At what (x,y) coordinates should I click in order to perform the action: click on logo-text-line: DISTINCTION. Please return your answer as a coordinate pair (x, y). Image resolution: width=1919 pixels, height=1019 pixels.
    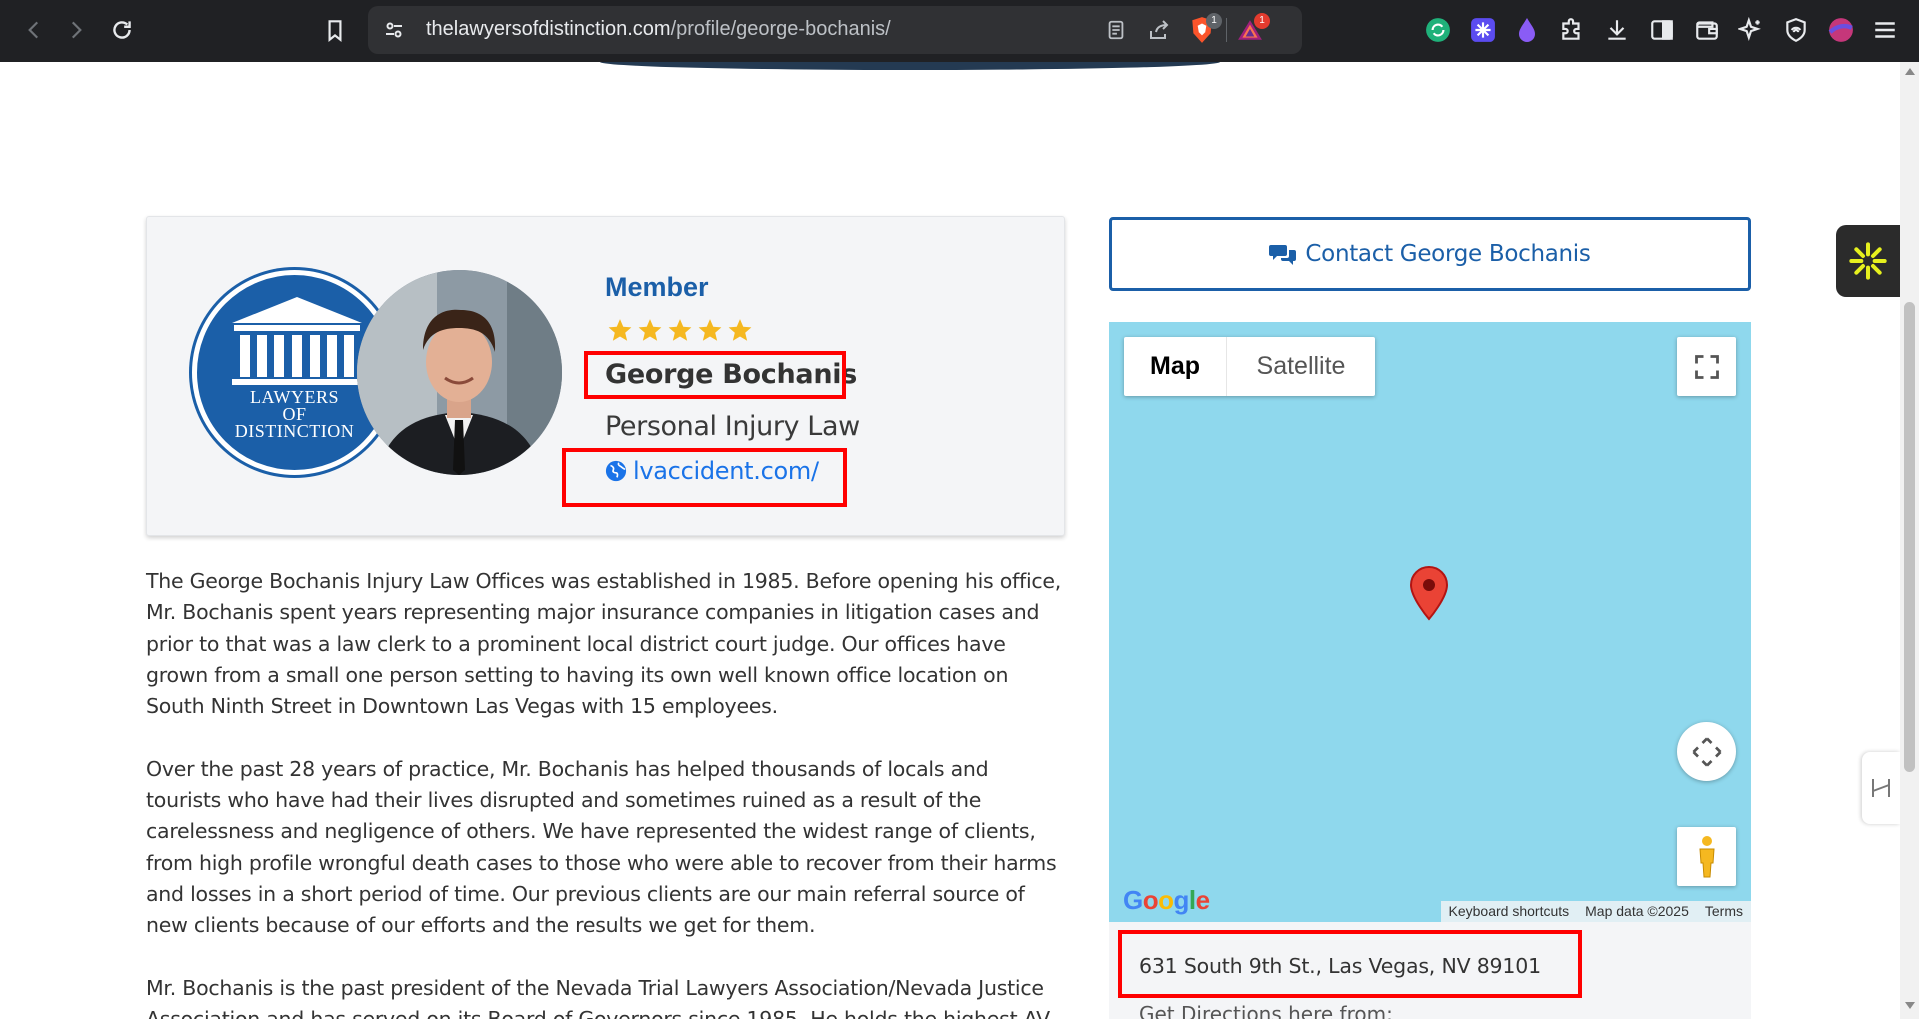
    Looking at the image, I should click on (294, 431).